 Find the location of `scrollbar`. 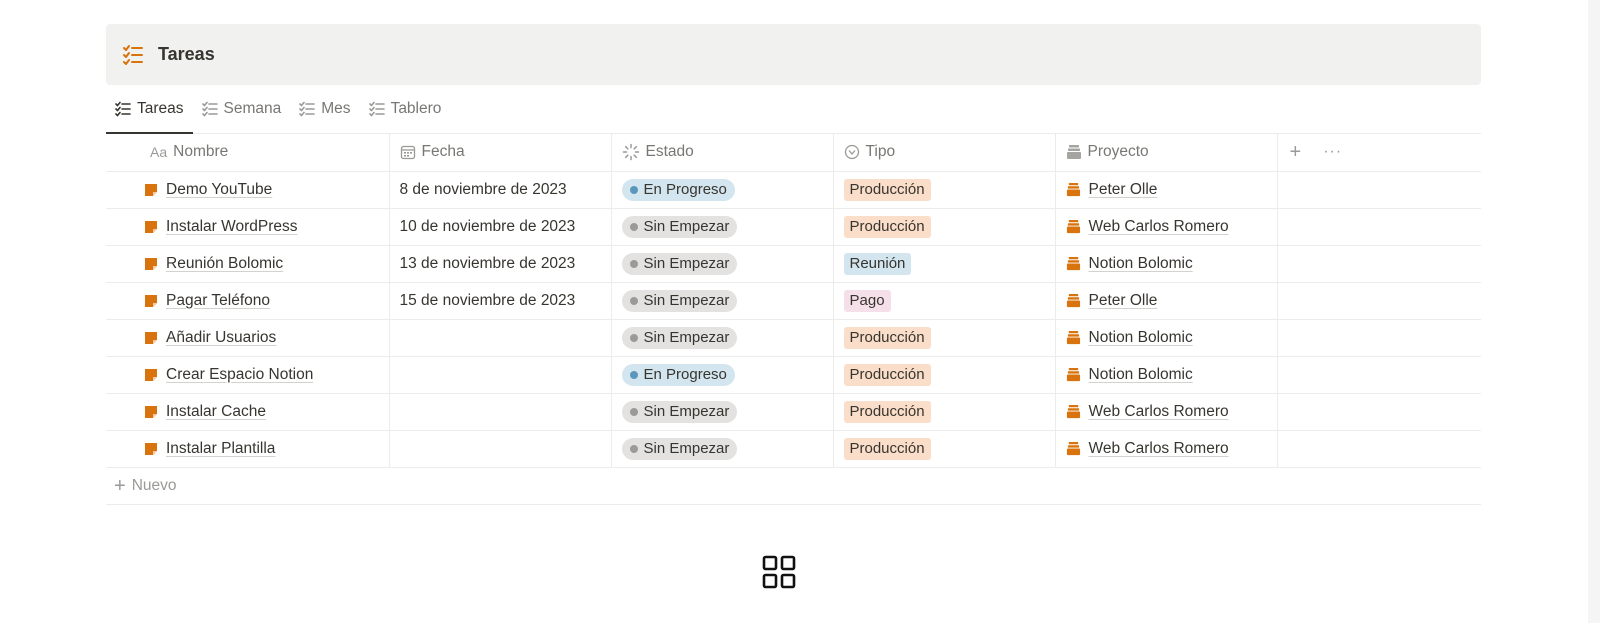

scrollbar is located at coordinates (1594, 311).